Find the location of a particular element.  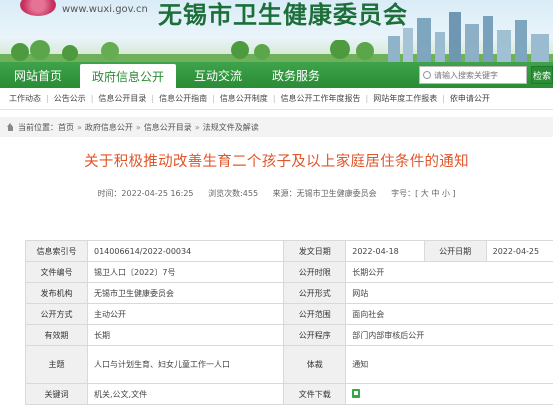

table-value: 部门内部审核后公开 is located at coordinates (449, 335).